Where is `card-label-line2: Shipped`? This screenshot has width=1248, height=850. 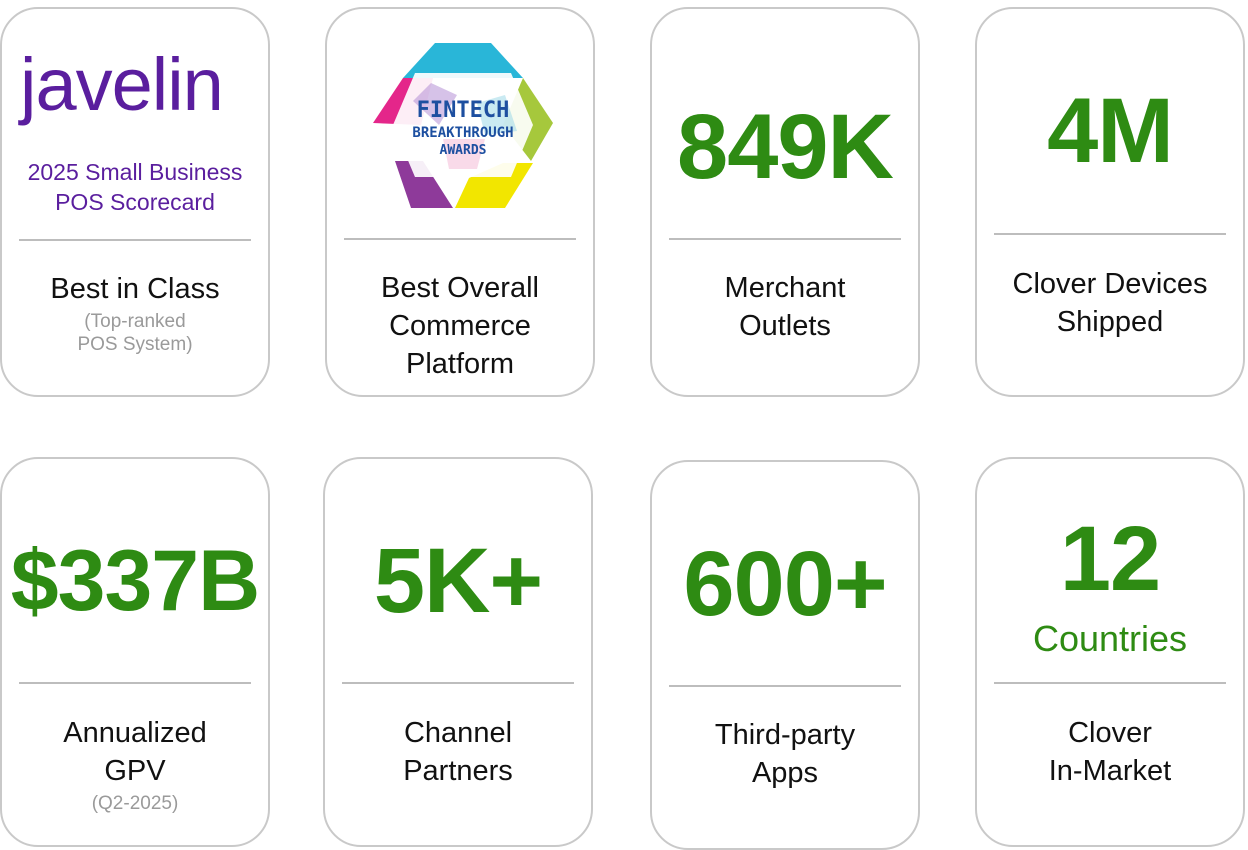
card-label-line2: Shipped is located at coordinates (1110, 322).